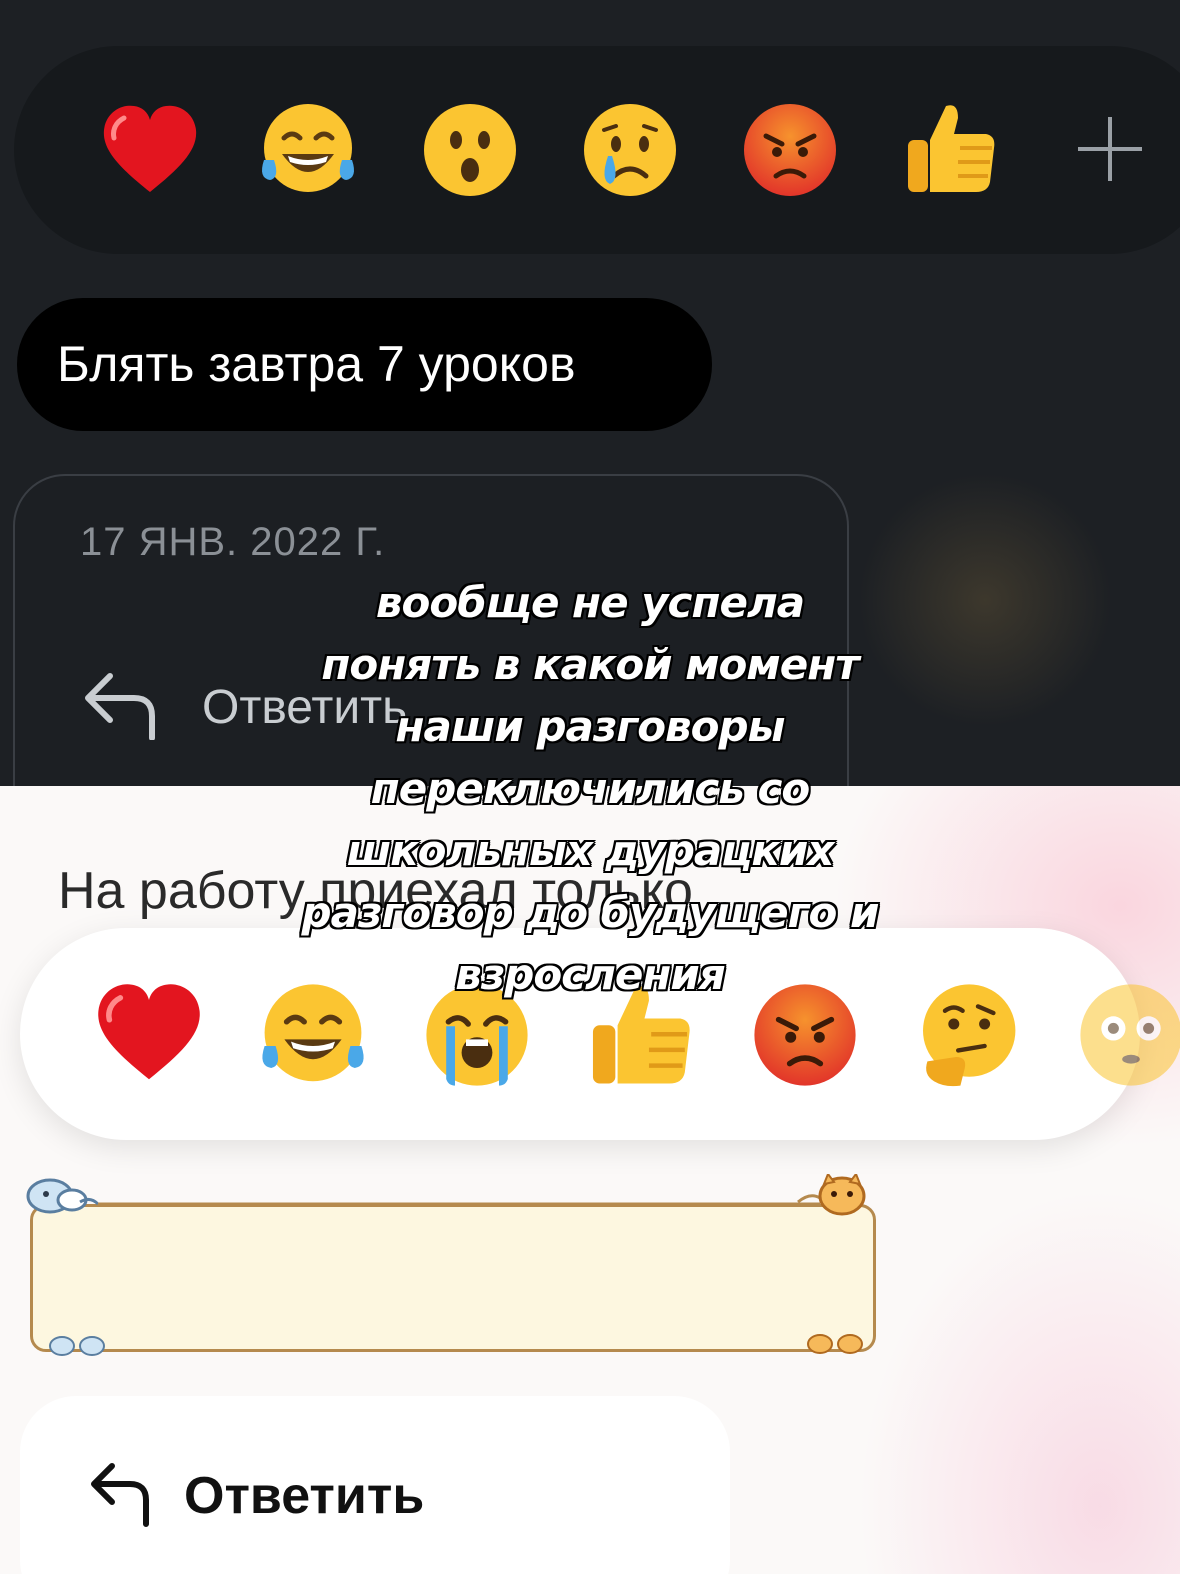  Describe the element at coordinates (630, 150) in the screenshot. I see `crying-face-icon` at that location.